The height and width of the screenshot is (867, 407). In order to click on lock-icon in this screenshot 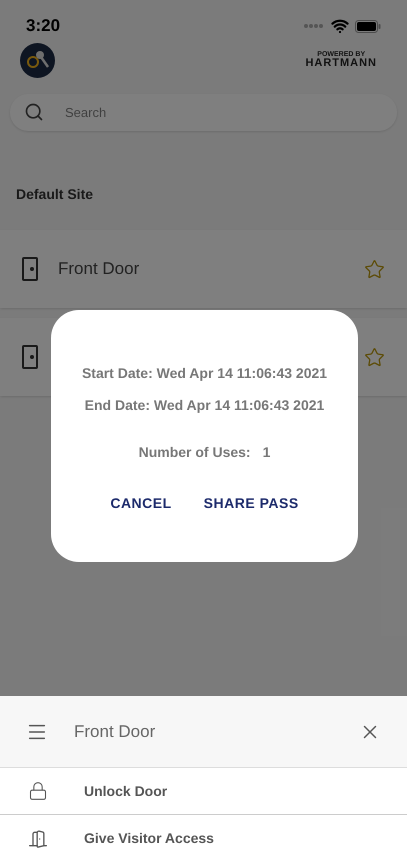, I will do `click(38, 791)`.